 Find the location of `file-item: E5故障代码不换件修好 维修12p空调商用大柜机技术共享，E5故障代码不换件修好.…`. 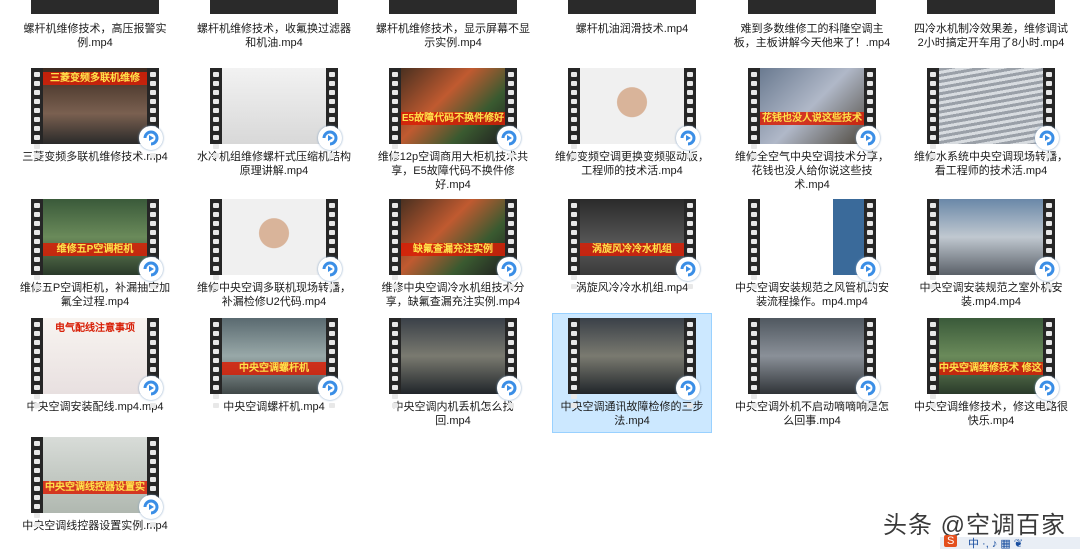

file-item: E5故障代码不换件修好 维修12p空调商用大柜机技术共享，E5故障代码不换件修好.… is located at coordinates (453, 130).